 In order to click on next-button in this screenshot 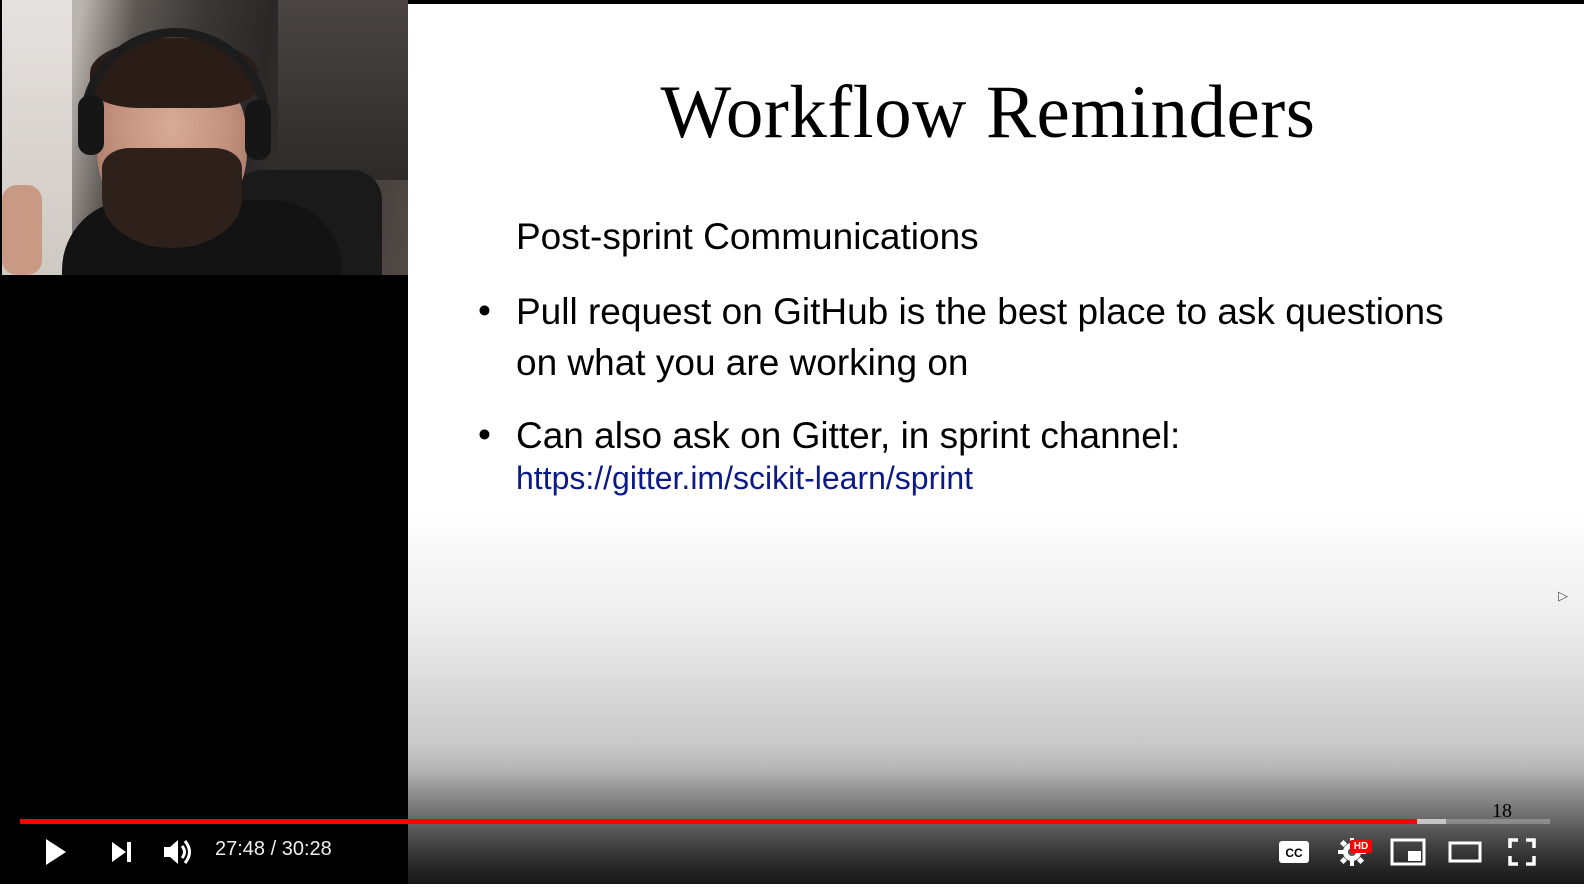, I will do `click(122, 852)`.